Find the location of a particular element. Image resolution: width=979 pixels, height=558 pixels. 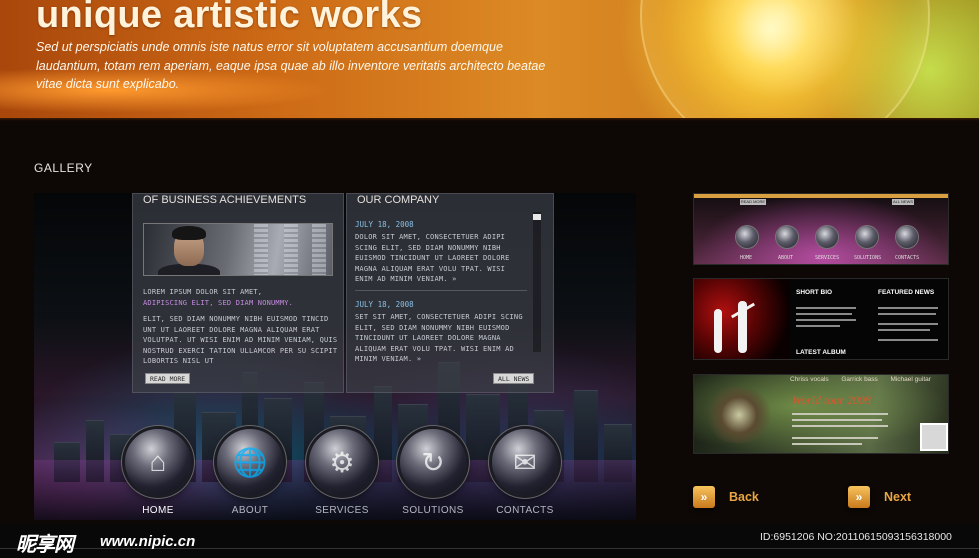

watermark-url: www.nipic.cn is located at coordinates (148, 541).